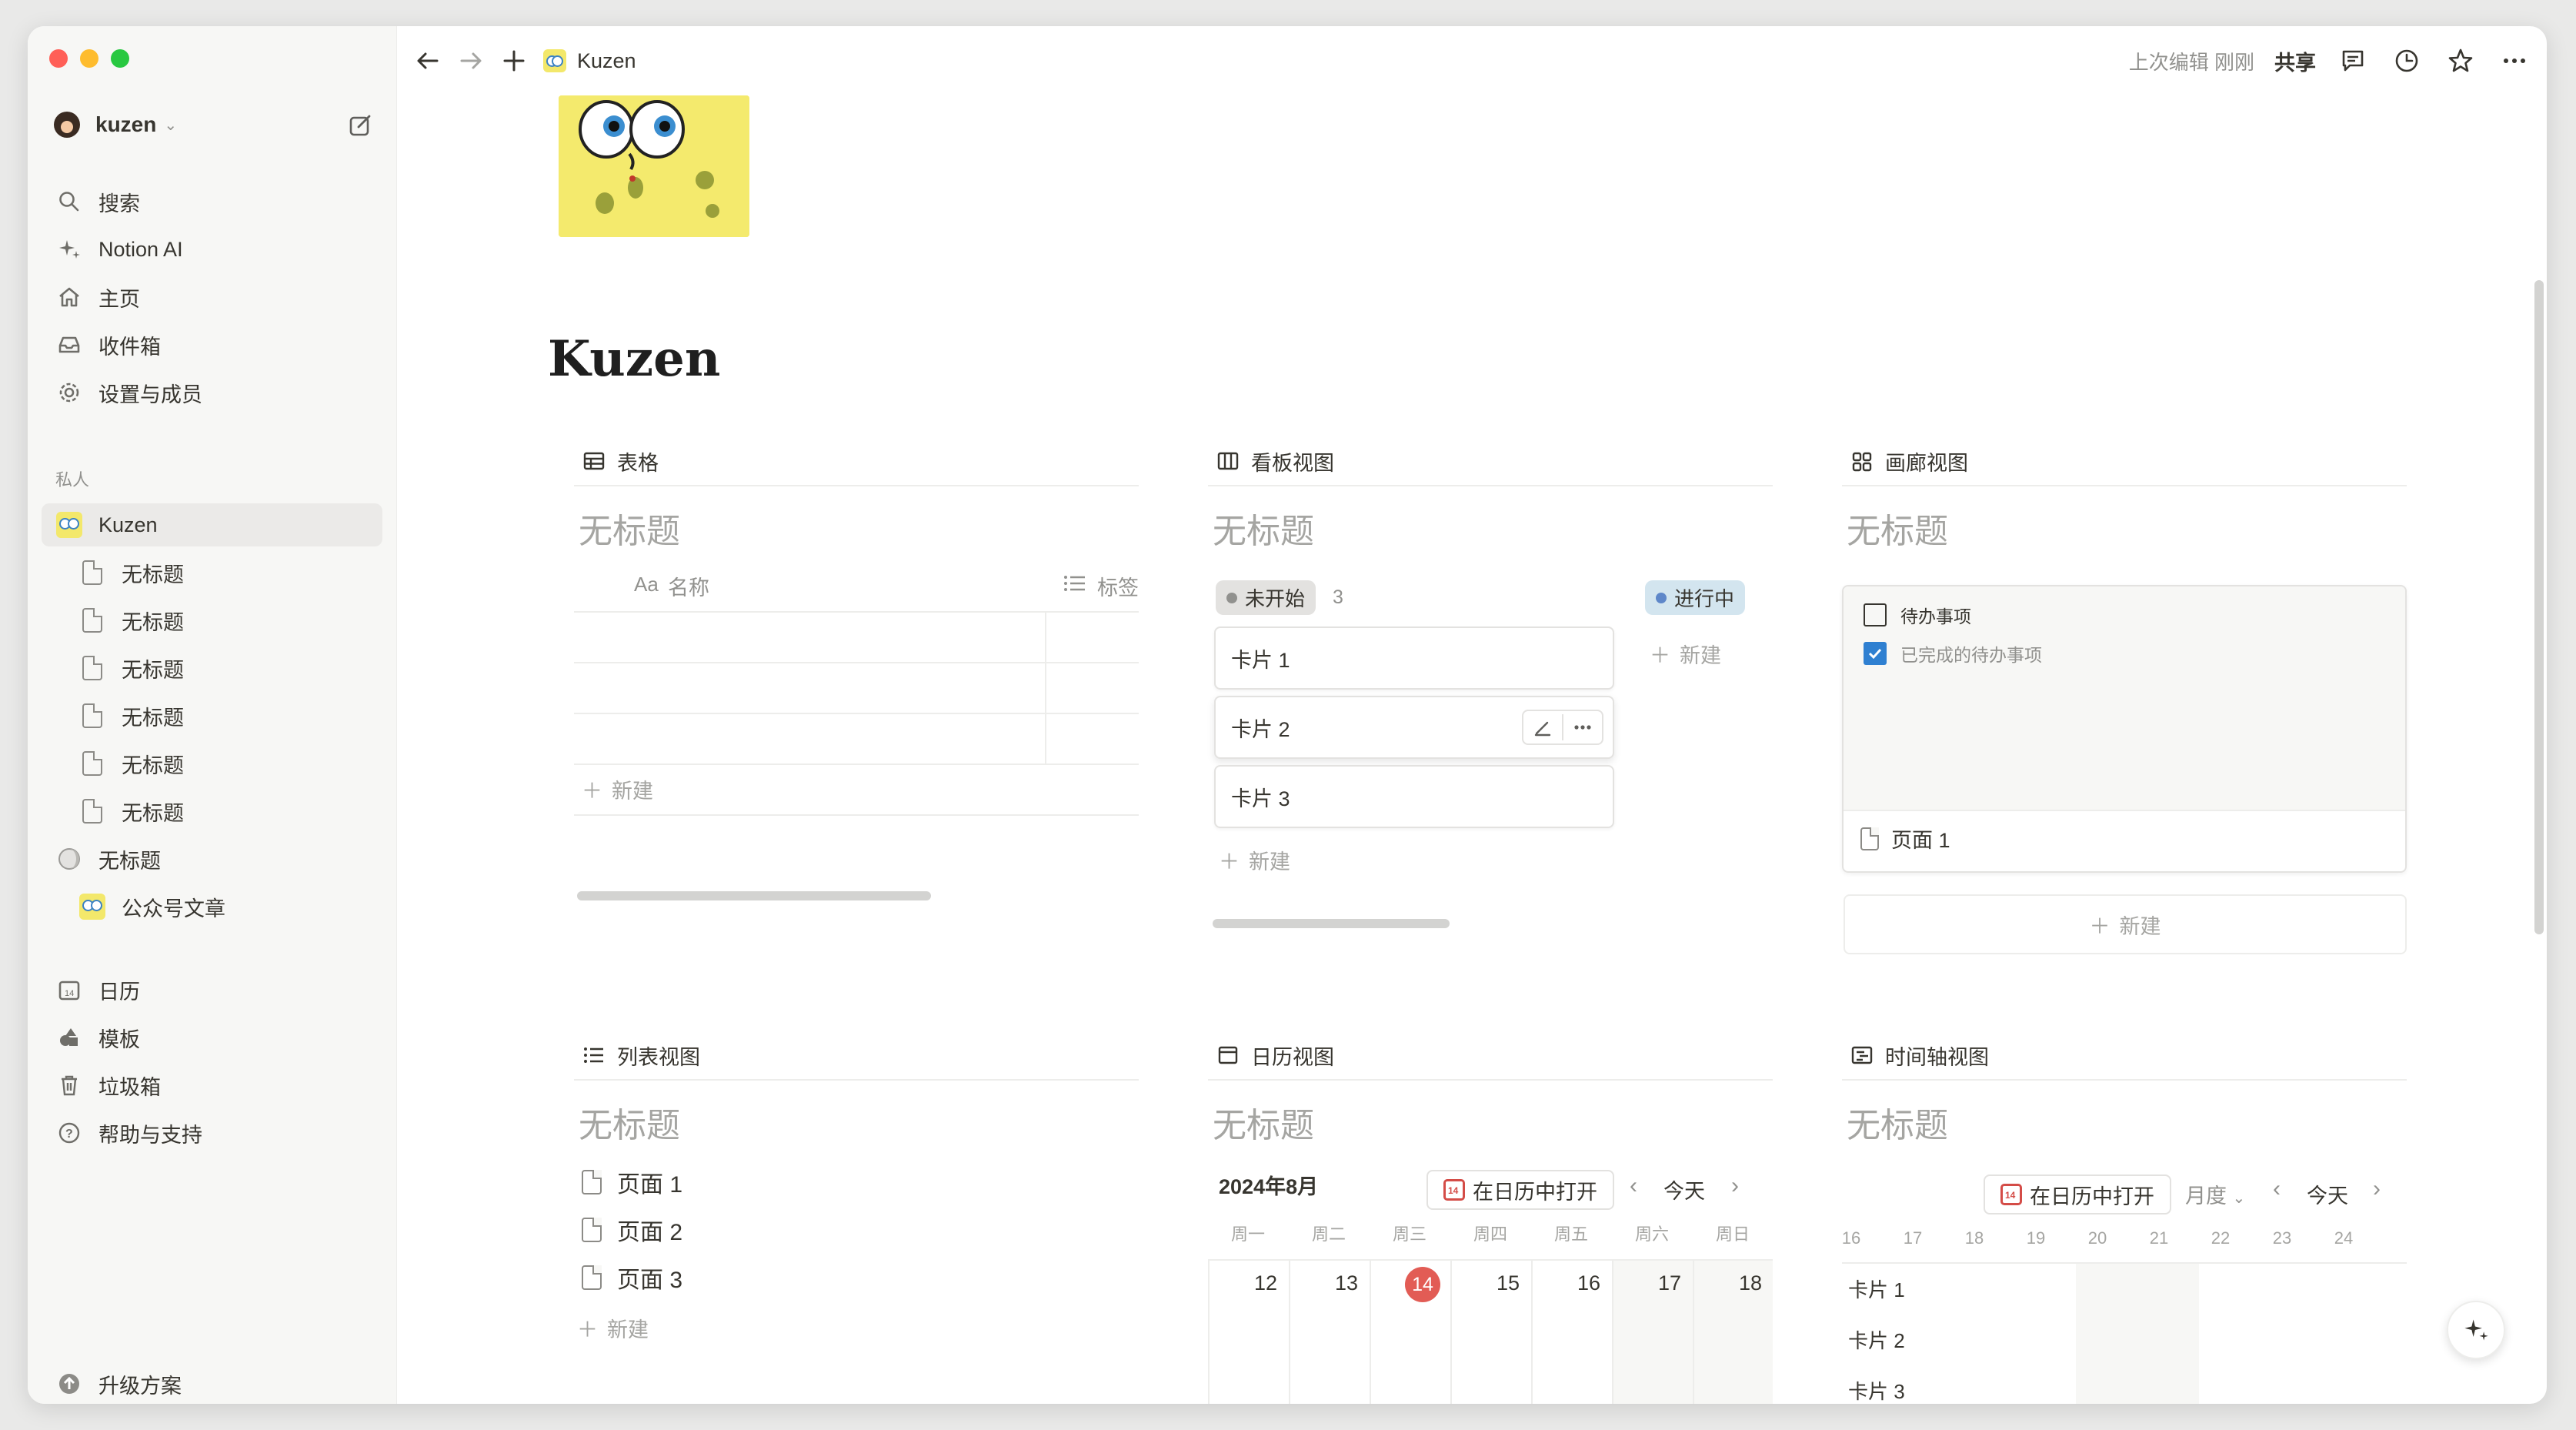 The height and width of the screenshot is (1430, 2576). I want to click on timeline-row: 卡片 2, so click(1876, 1339).